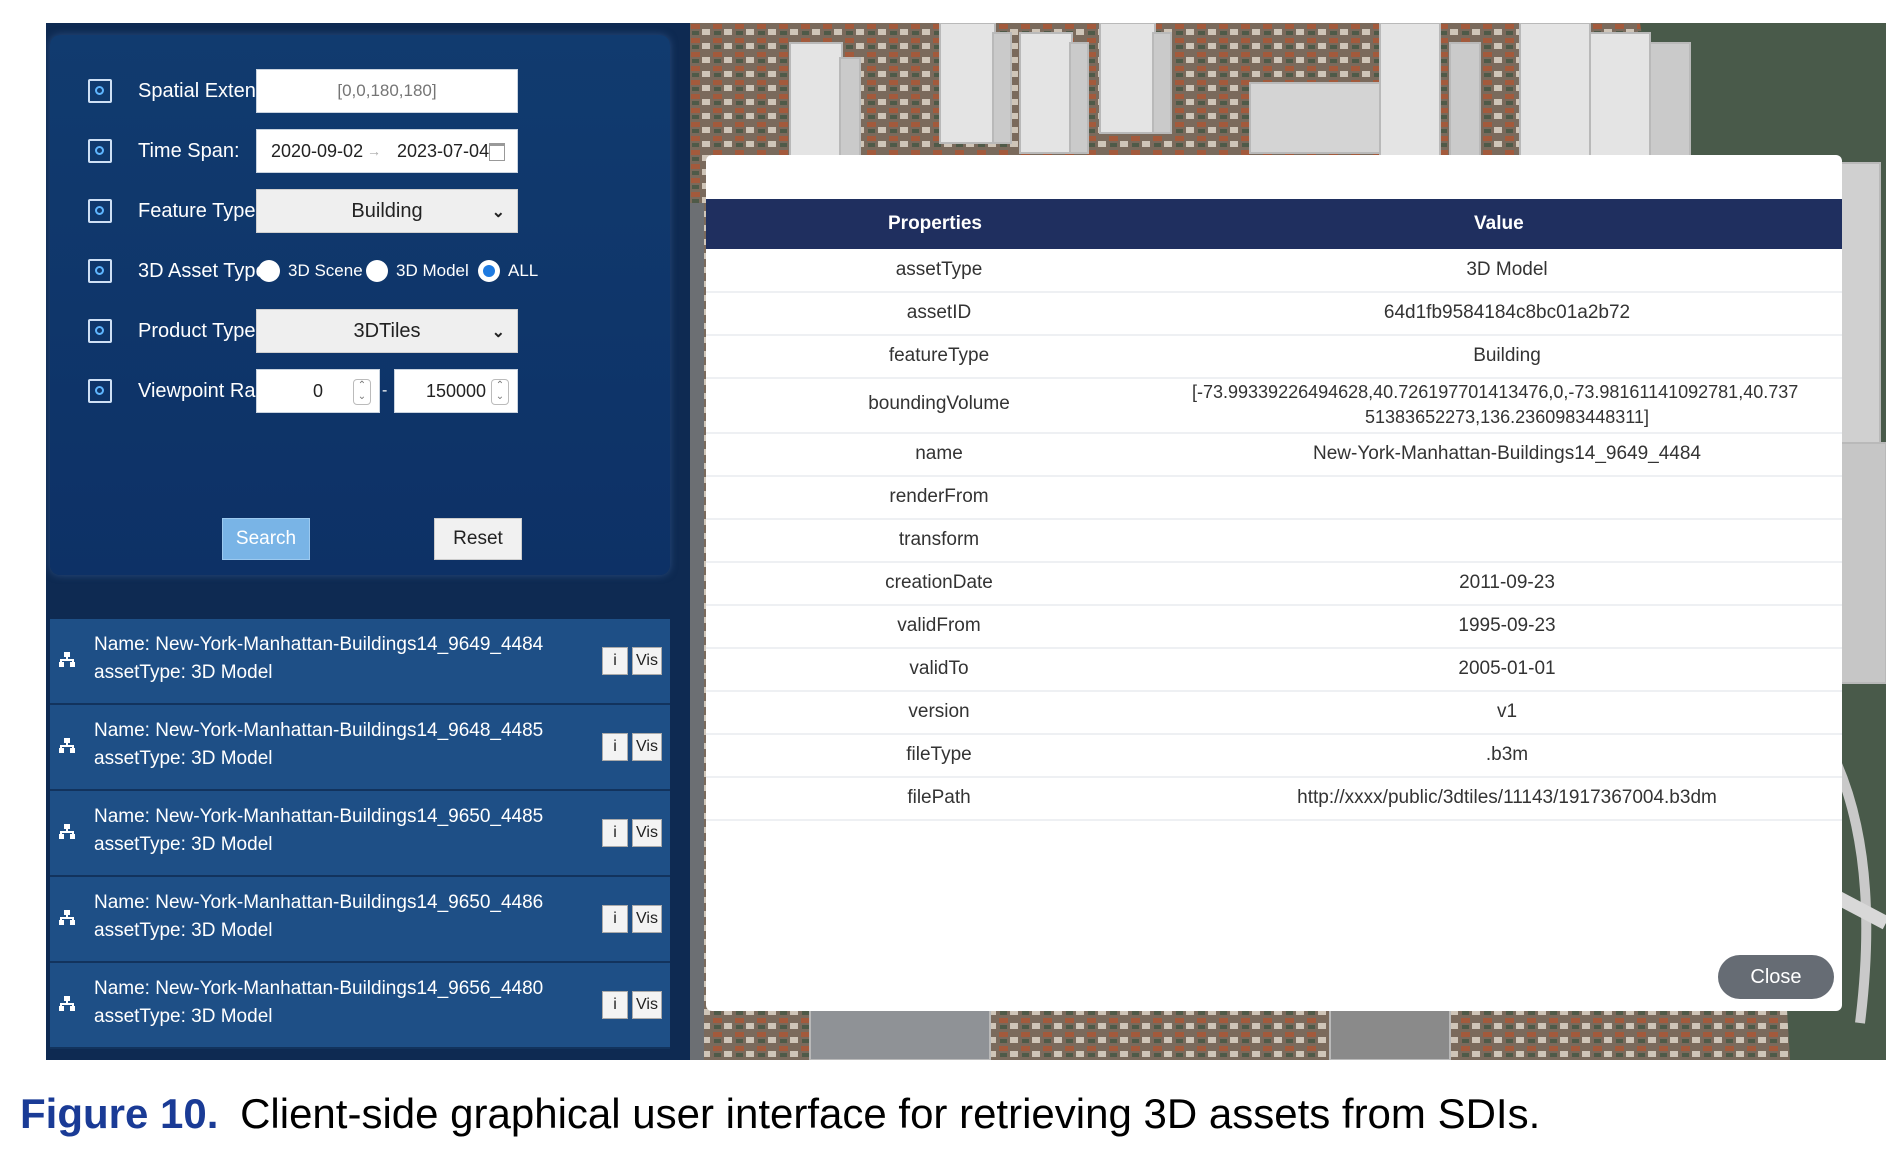  What do you see at coordinates (939, 312) in the screenshot?
I see `property-name: assetID` at bounding box center [939, 312].